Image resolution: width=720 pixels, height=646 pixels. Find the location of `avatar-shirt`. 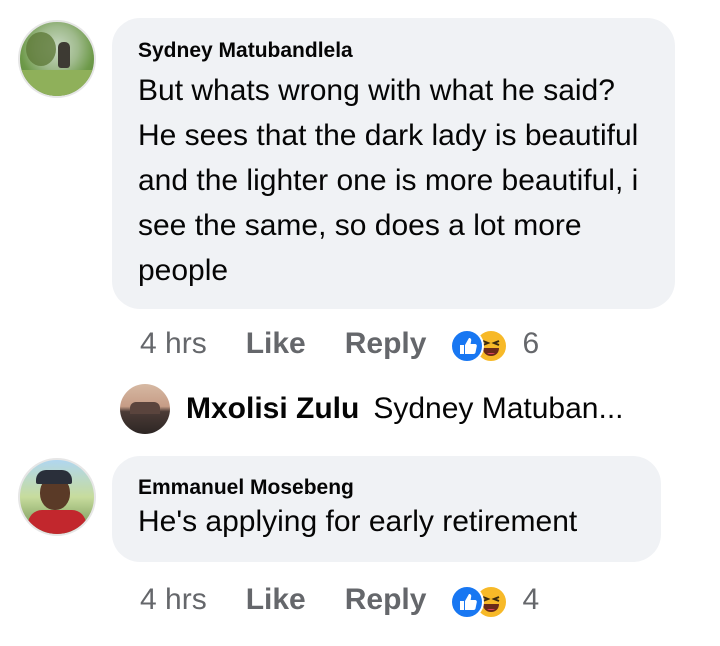

avatar-shirt is located at coordinates (57, 522).